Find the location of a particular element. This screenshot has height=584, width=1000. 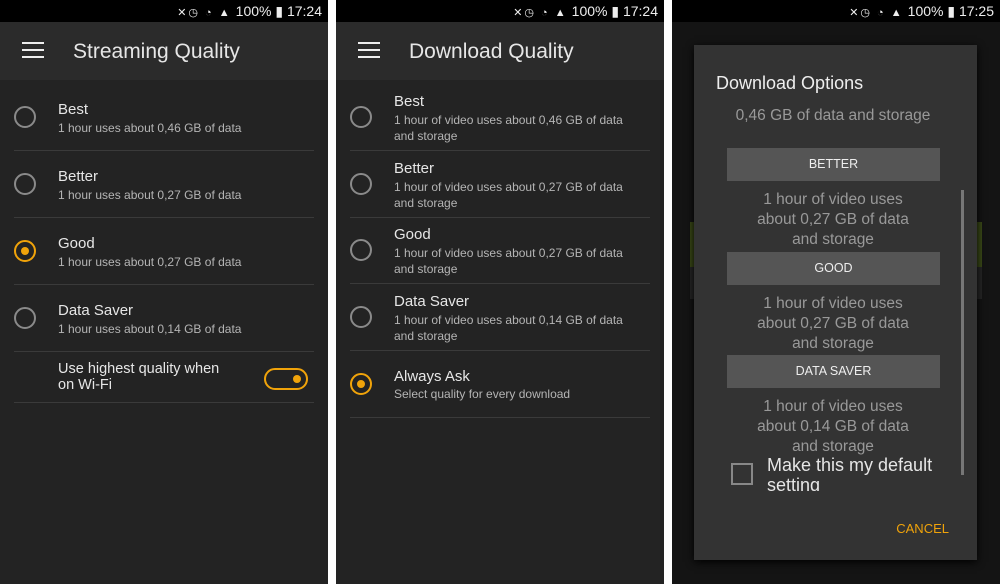

option-description: 0,46 GB of data and storage is located at coordinates (833, 115).